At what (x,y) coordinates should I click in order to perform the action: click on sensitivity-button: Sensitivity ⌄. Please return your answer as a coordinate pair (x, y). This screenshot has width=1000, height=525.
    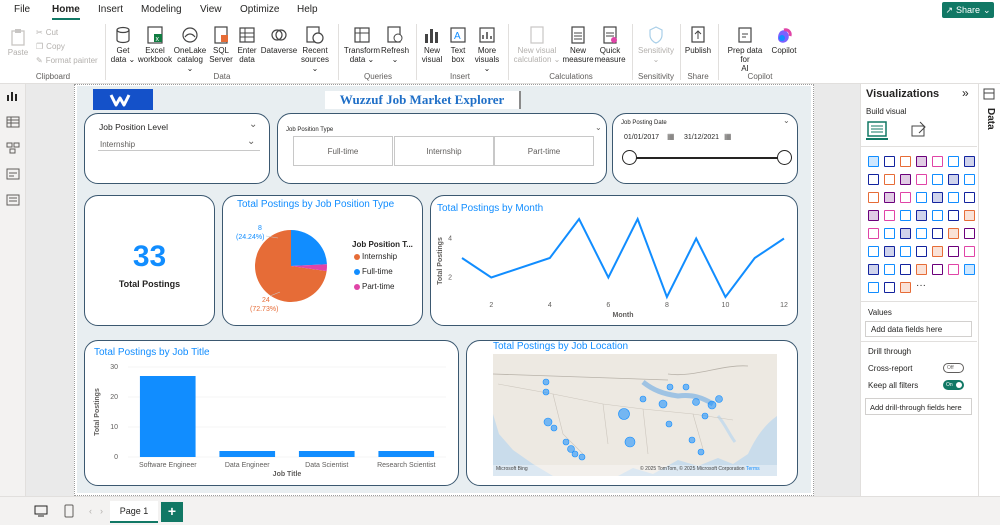
    Looking at the image, I should click on (656, 45).